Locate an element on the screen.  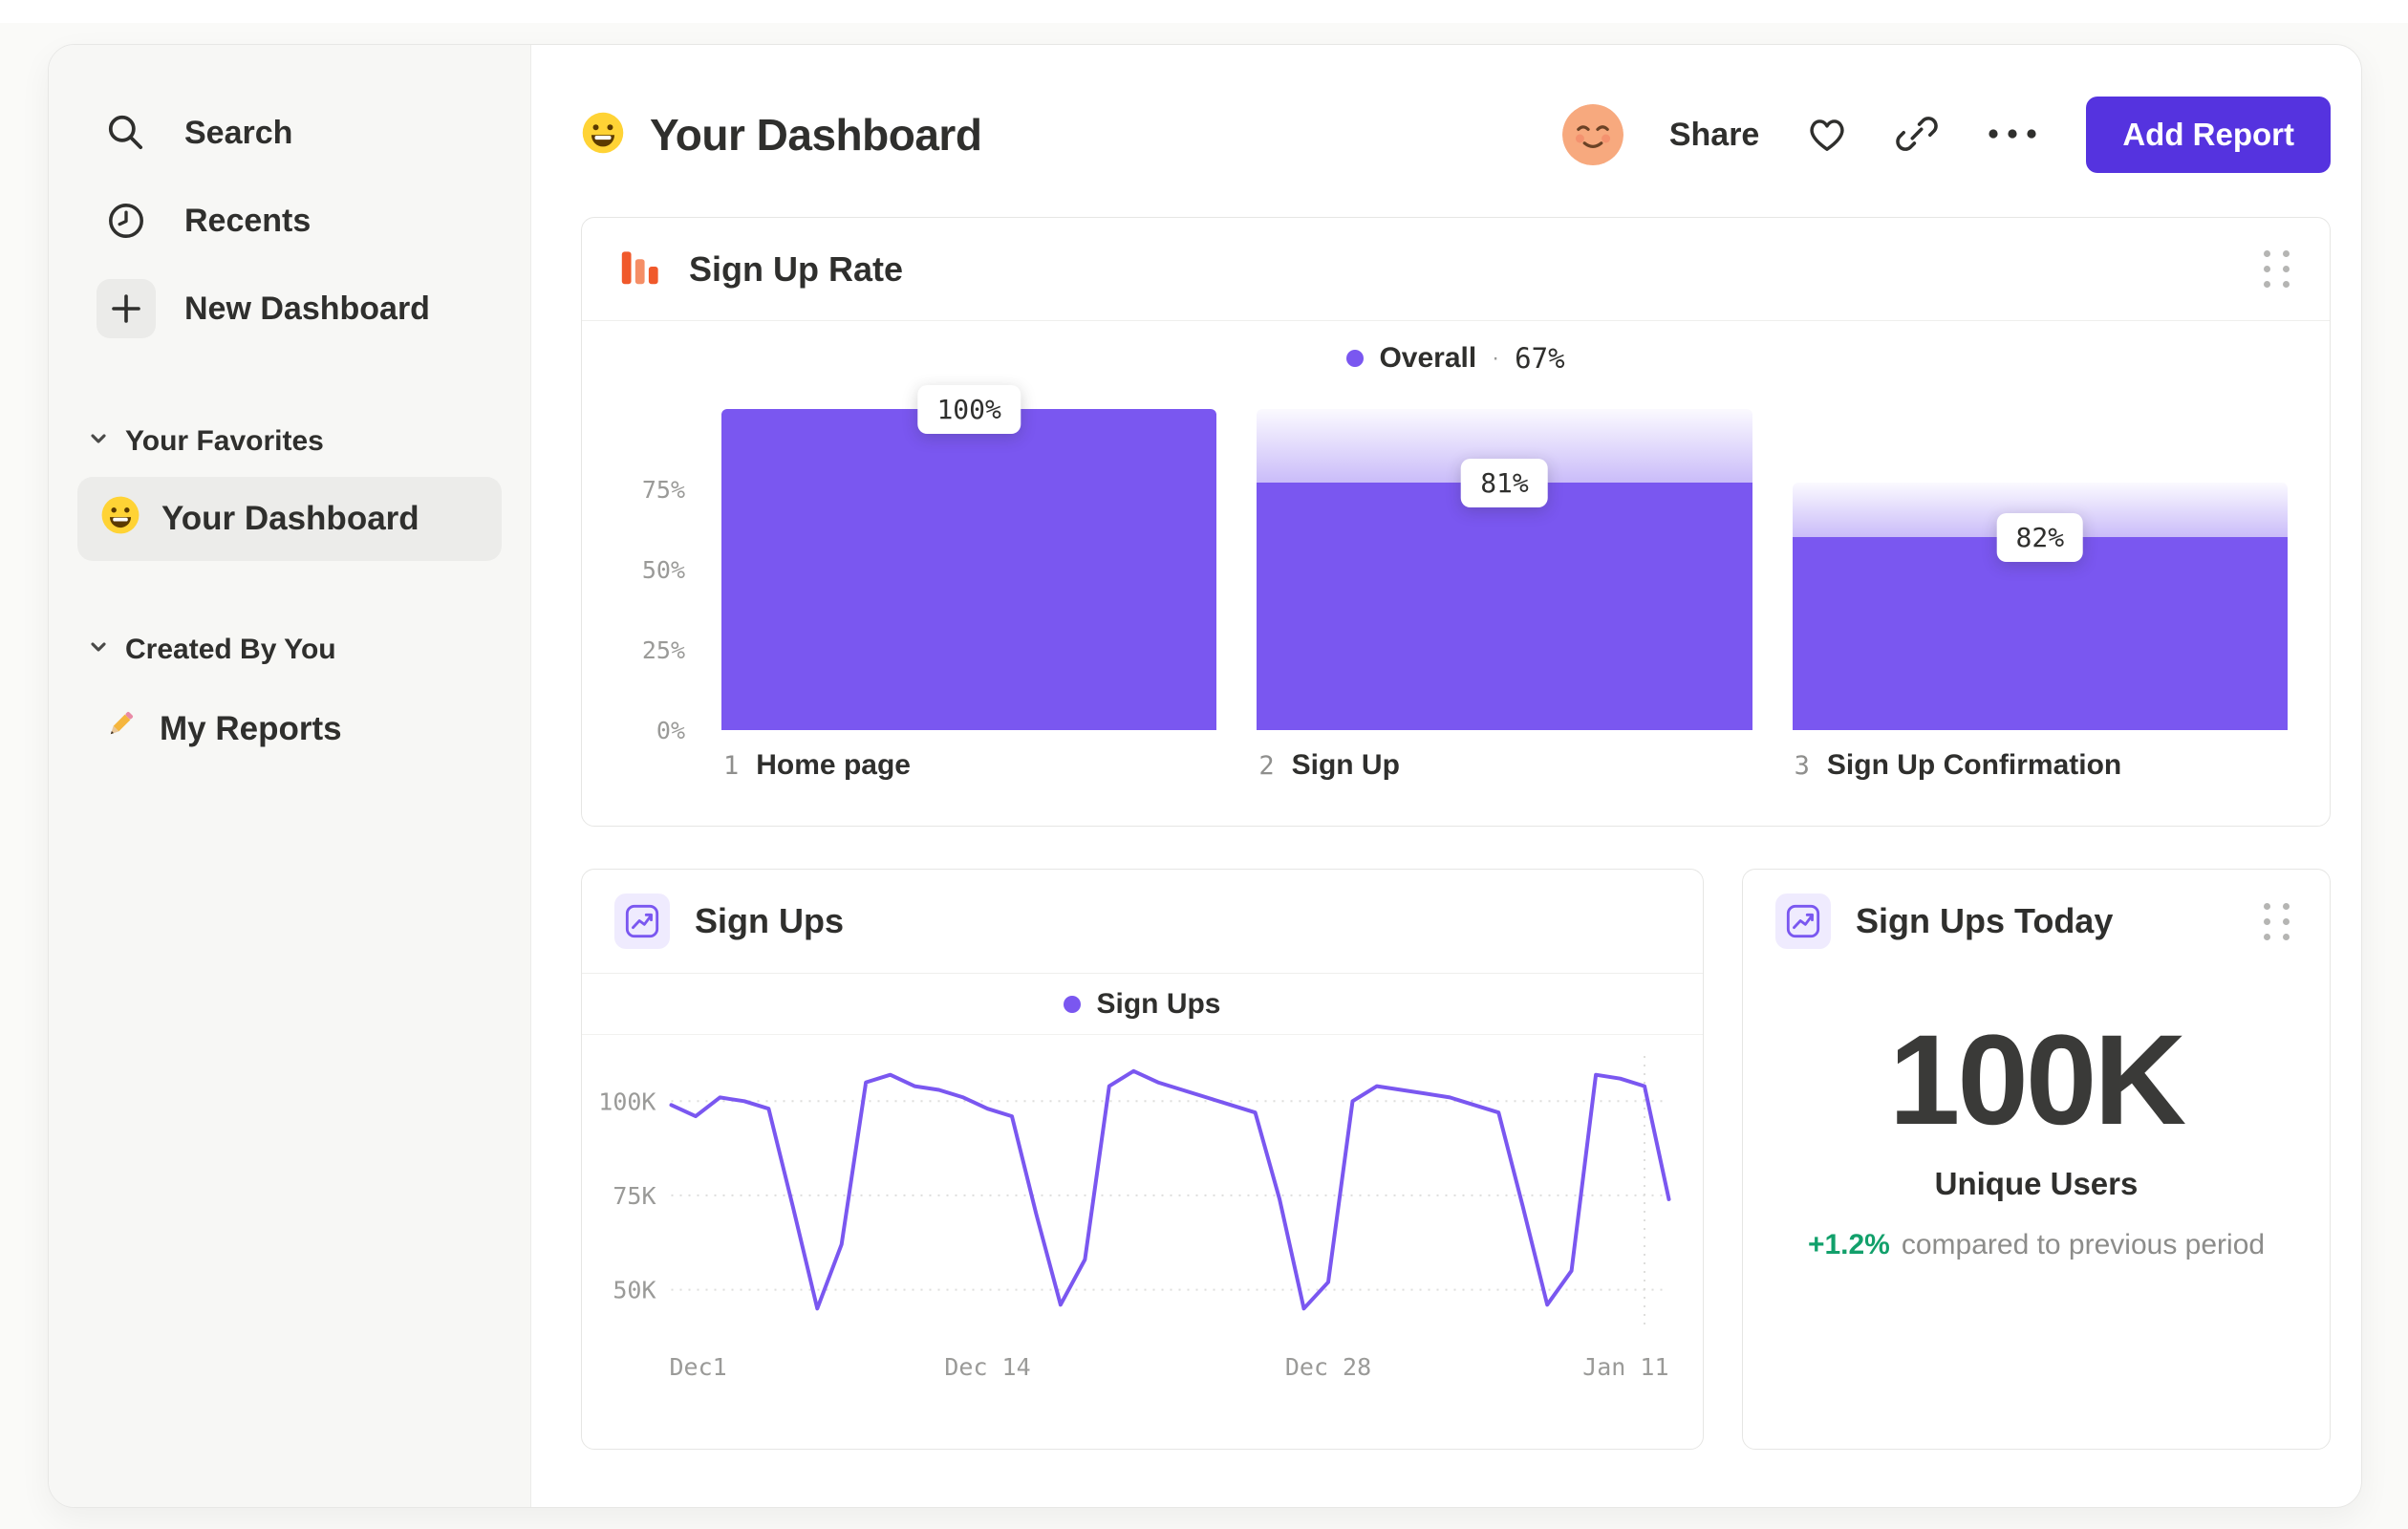
svg-text: 50K is located at coordinates (634, 1290).